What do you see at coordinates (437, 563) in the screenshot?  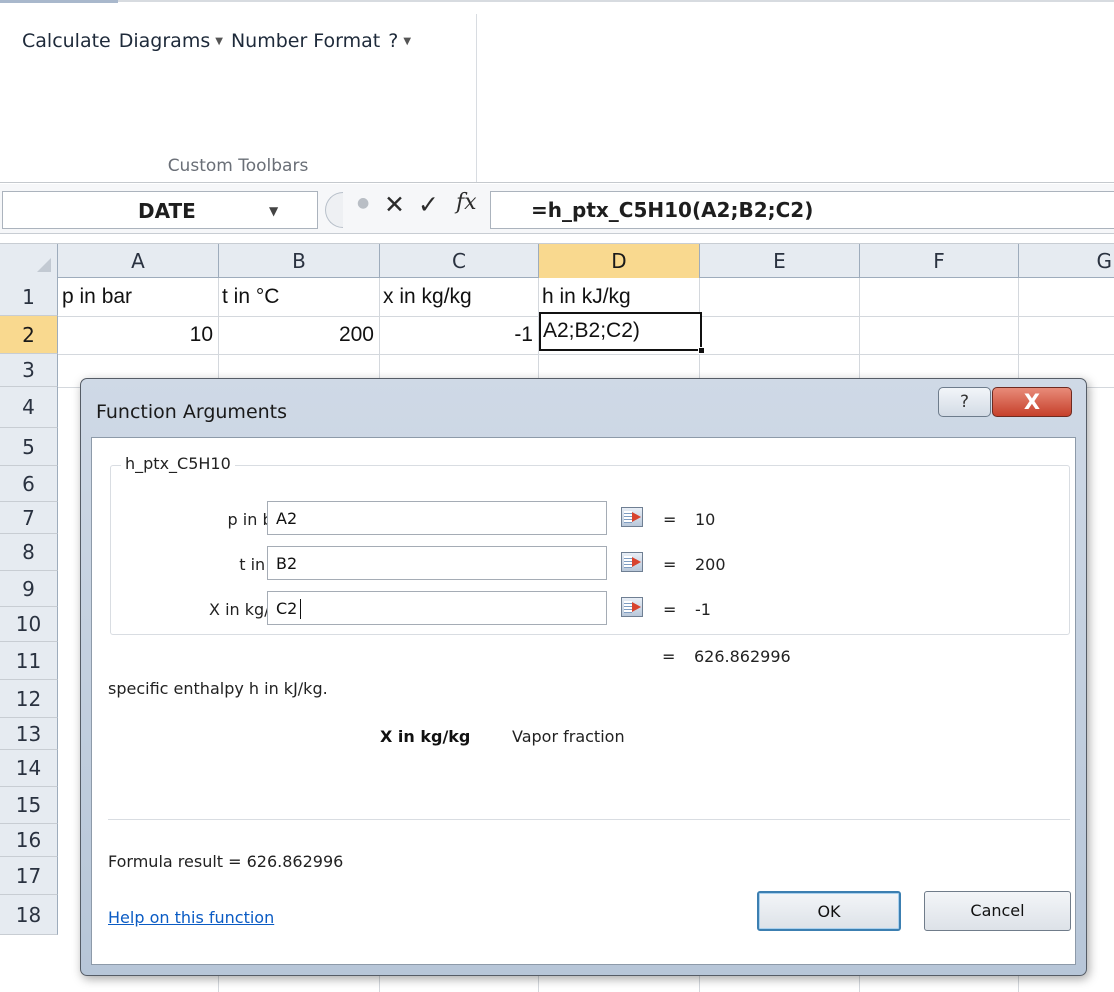 I see `arg-input-t: B2` at bounding box center [437, 563].